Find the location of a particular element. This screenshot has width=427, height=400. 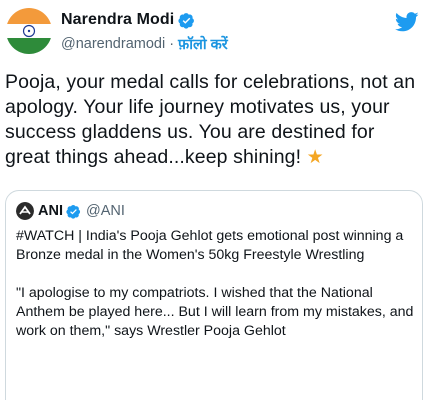

author-handle: @narendramodi is located at coordinates (113, 44).